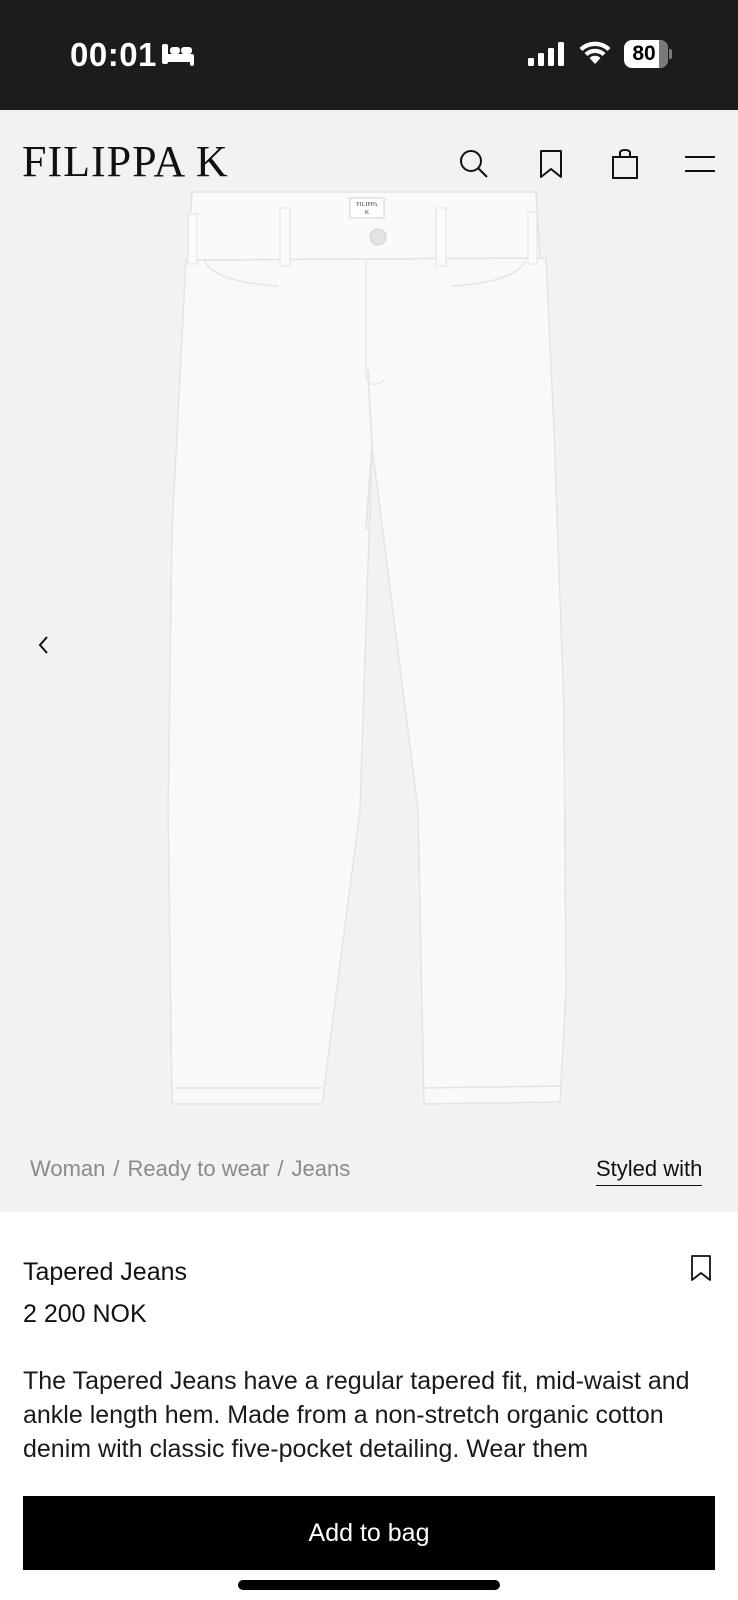 This screenshot has height=1600, width=738. What do you see at coordinates (369, 55) in the screenshot?
I see `status-bar: 00:01 80` at bounding box center [369, 55].